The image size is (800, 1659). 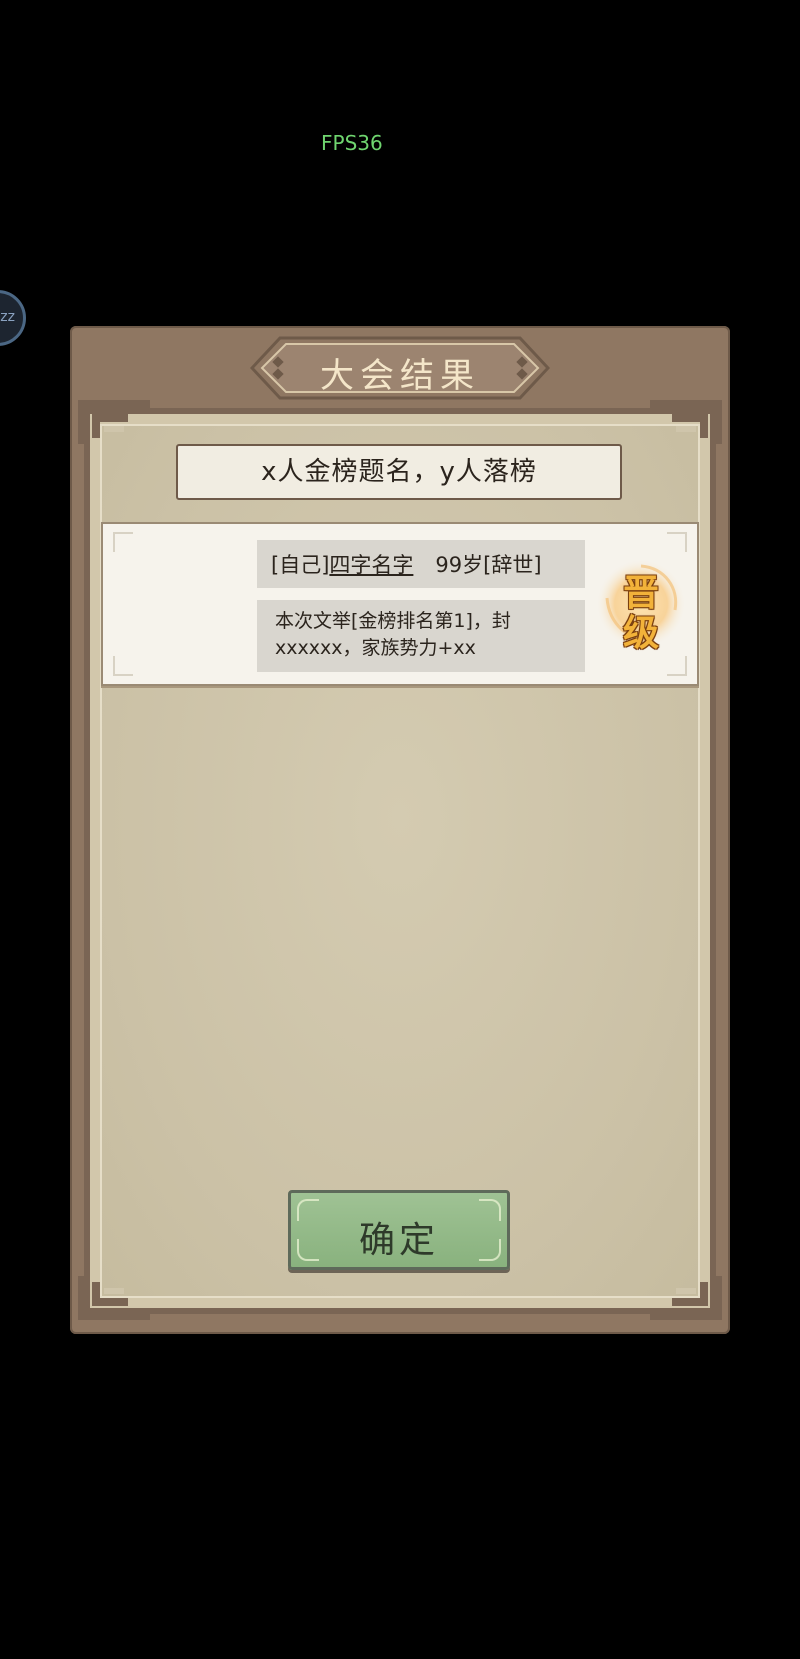 I want to click on character-name-link: 四字名字, so click(x=371, y=564).